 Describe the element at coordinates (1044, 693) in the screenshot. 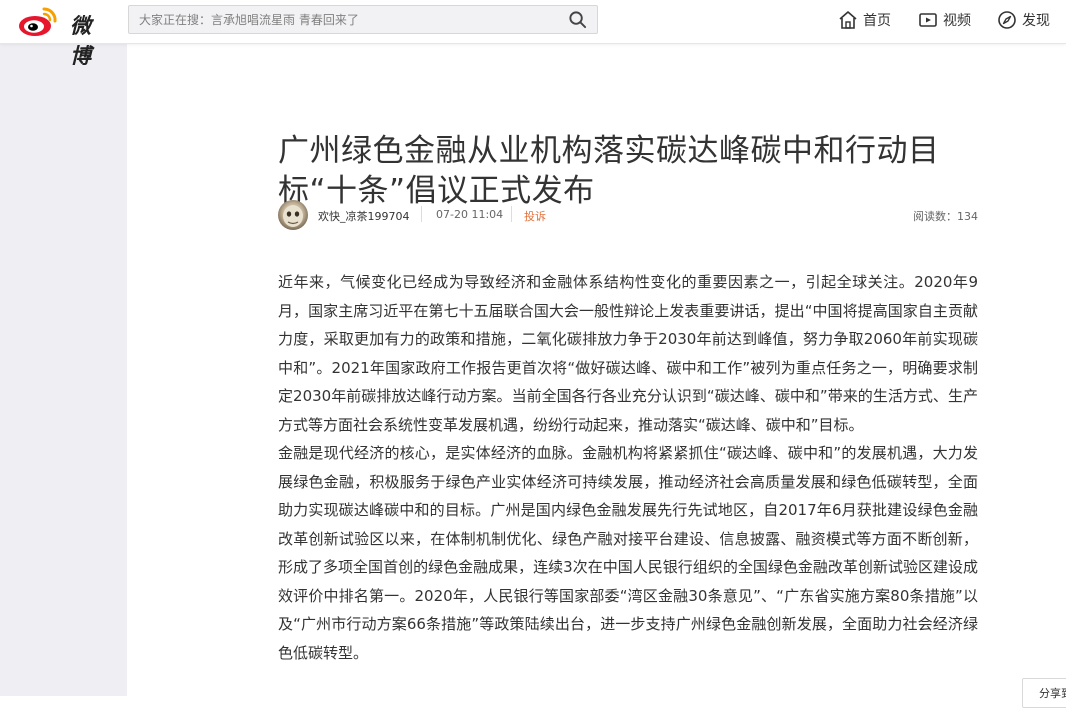

I see `share-tab: 分享到` at that location.